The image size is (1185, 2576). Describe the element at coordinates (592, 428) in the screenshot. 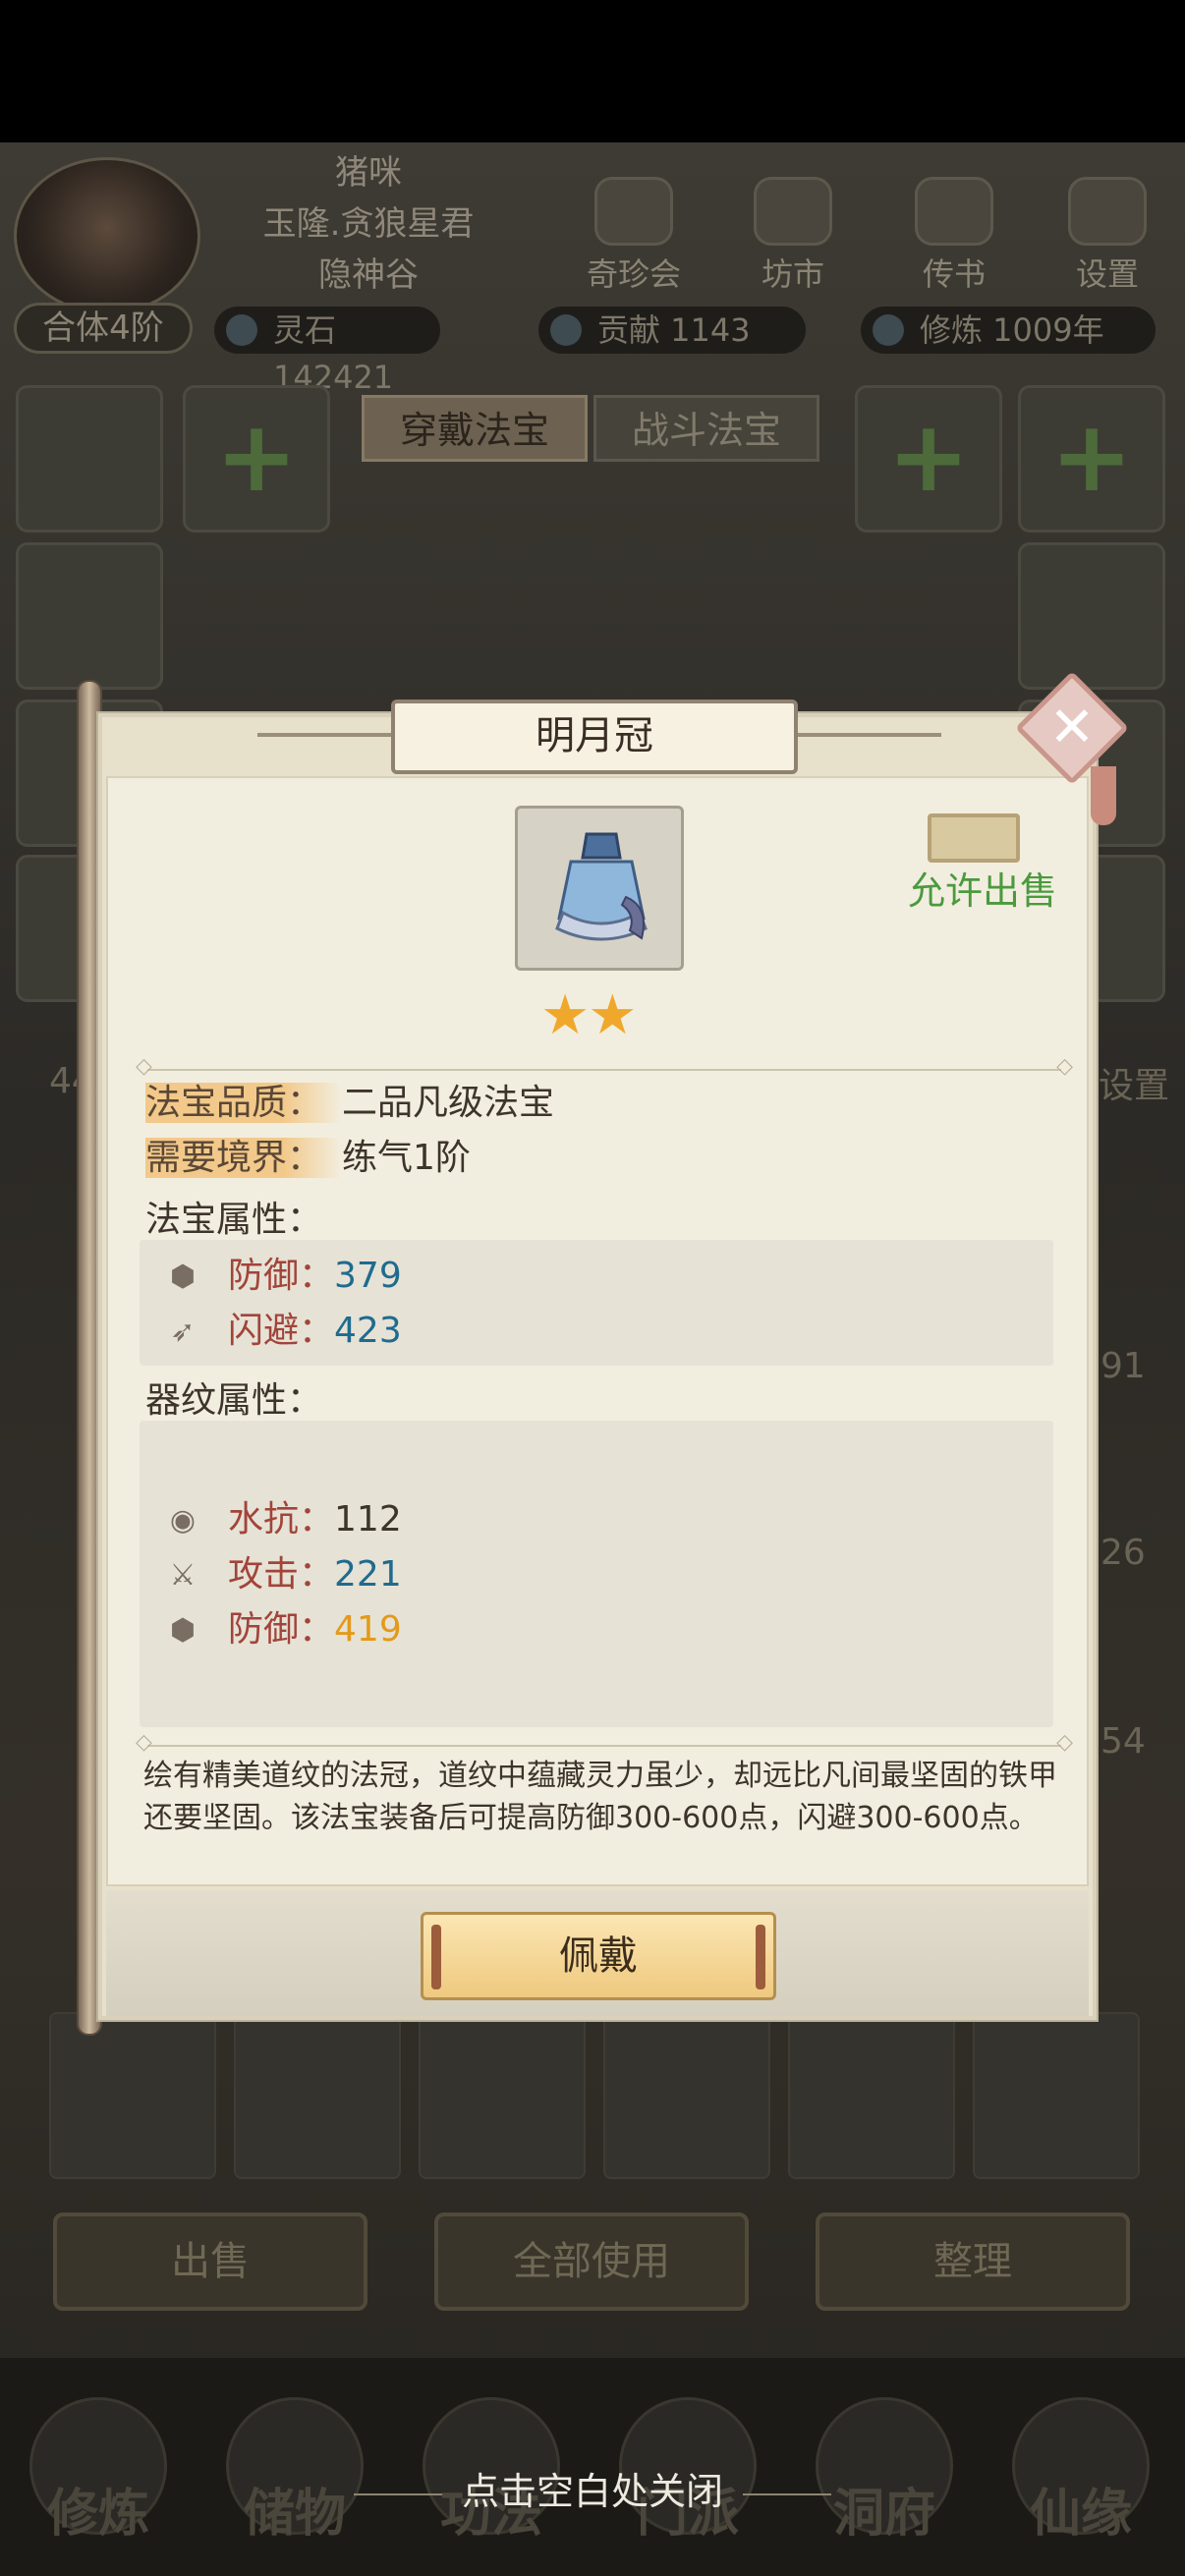

I see `equip-tabs: 穿戴法宝 战斗法宝` at that location.